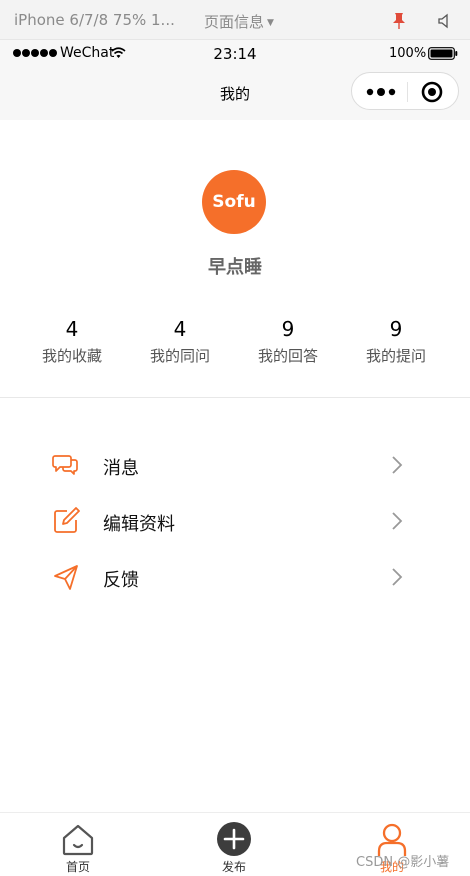 This screenshot has height=876, width=470. Describe the element at coordinates (67, 520) in the screenshot. I see `edit-icon` at that location.